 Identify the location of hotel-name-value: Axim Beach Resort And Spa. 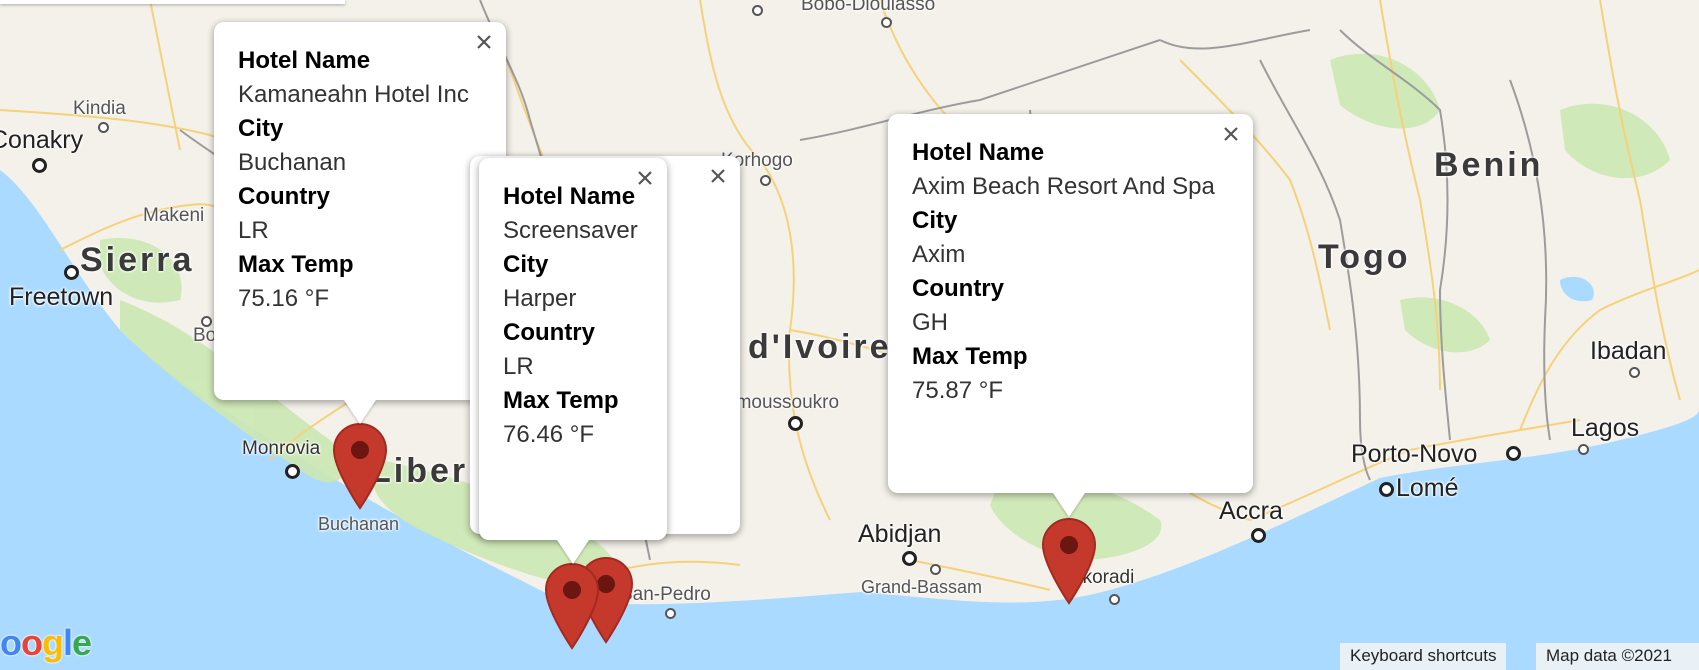
(1063, 186).